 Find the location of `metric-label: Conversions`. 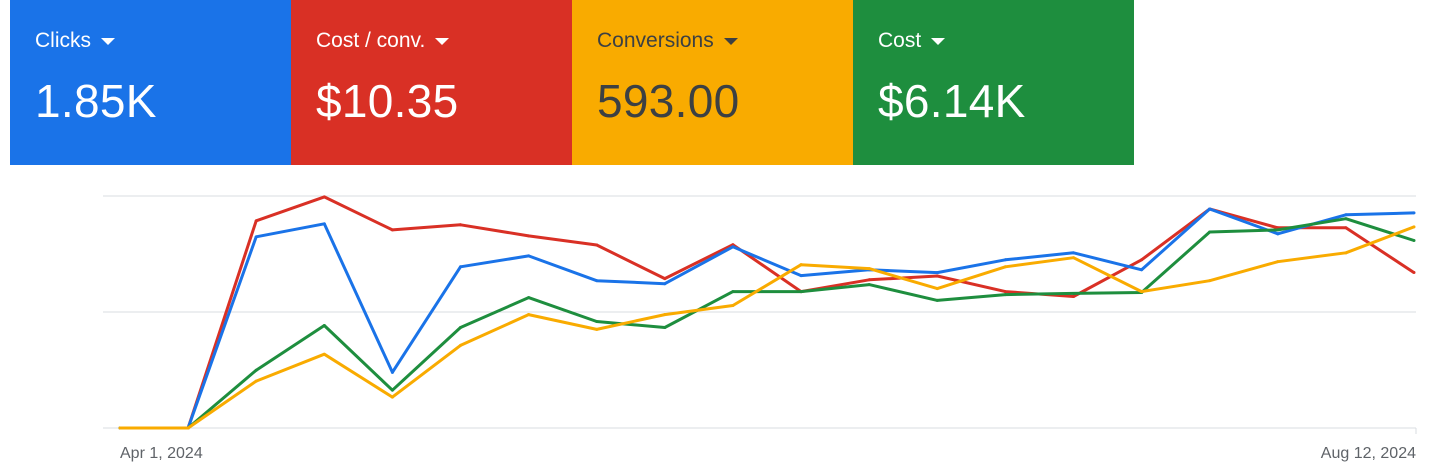

metric-label: Conversions is located at coordinates (655, 40).